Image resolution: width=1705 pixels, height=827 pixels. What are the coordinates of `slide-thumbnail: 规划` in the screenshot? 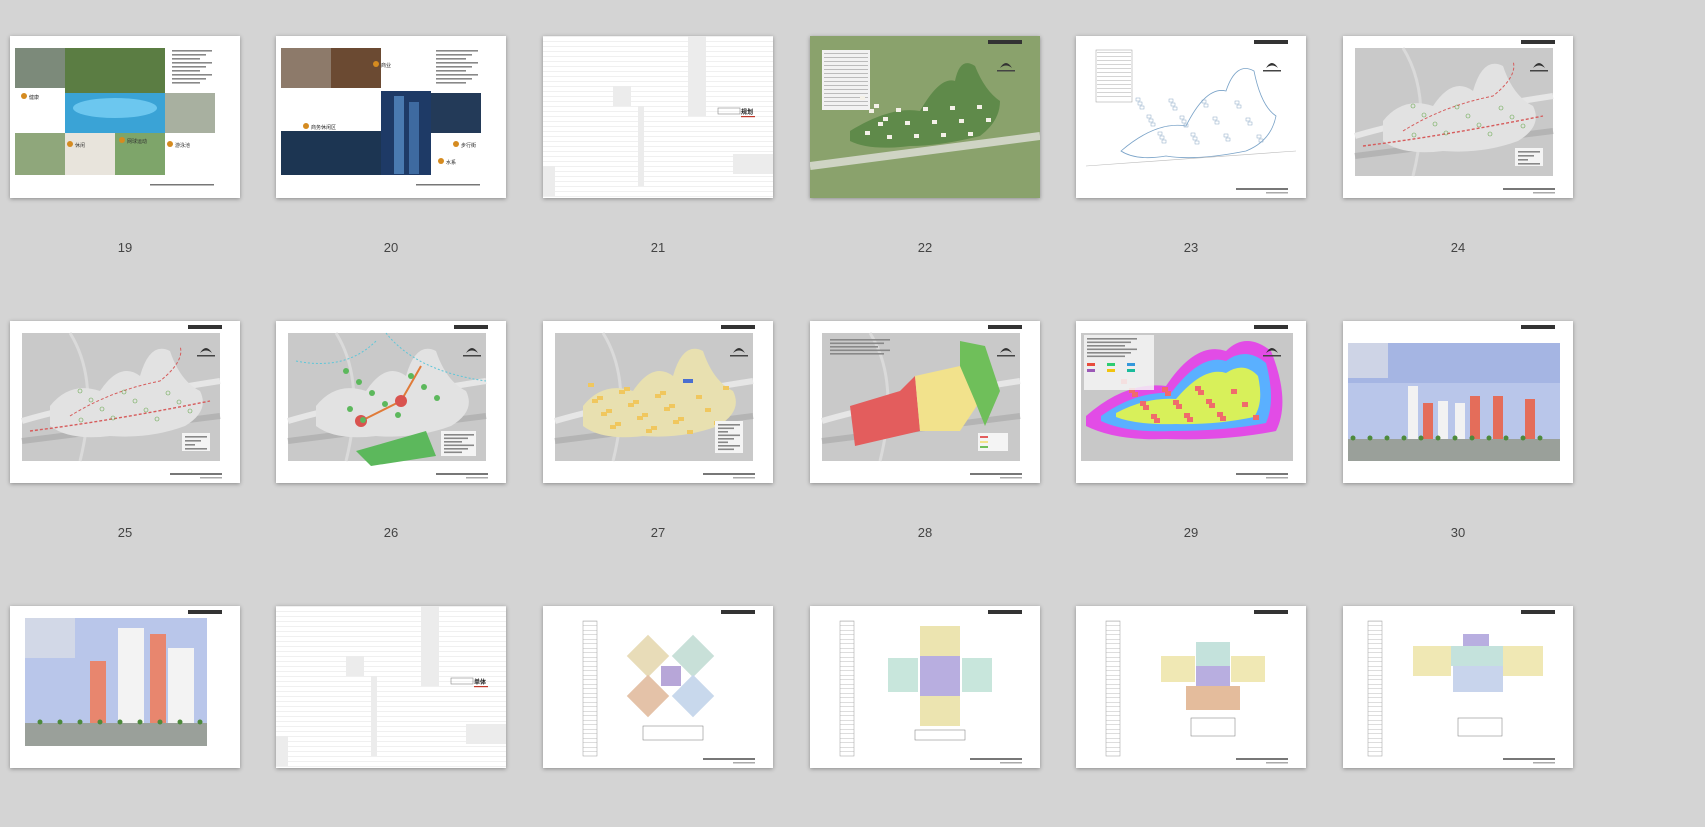 It's located at (658, 117).